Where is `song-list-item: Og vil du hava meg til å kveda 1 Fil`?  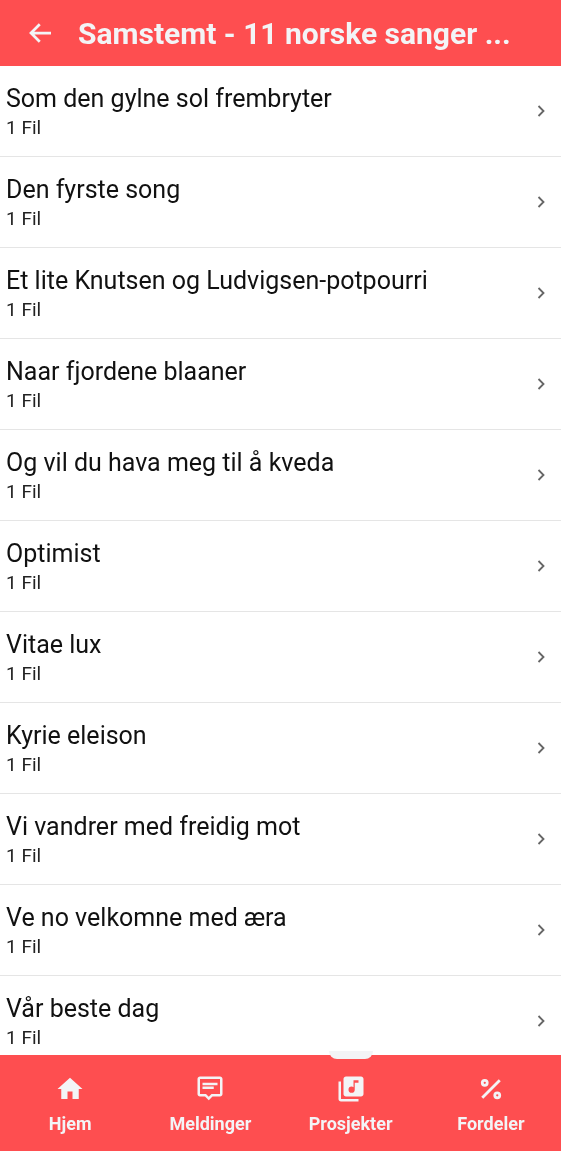
song-list-item: Og vil du hava meg til å kveda 1 Fil is located at coordinates (280, 475).